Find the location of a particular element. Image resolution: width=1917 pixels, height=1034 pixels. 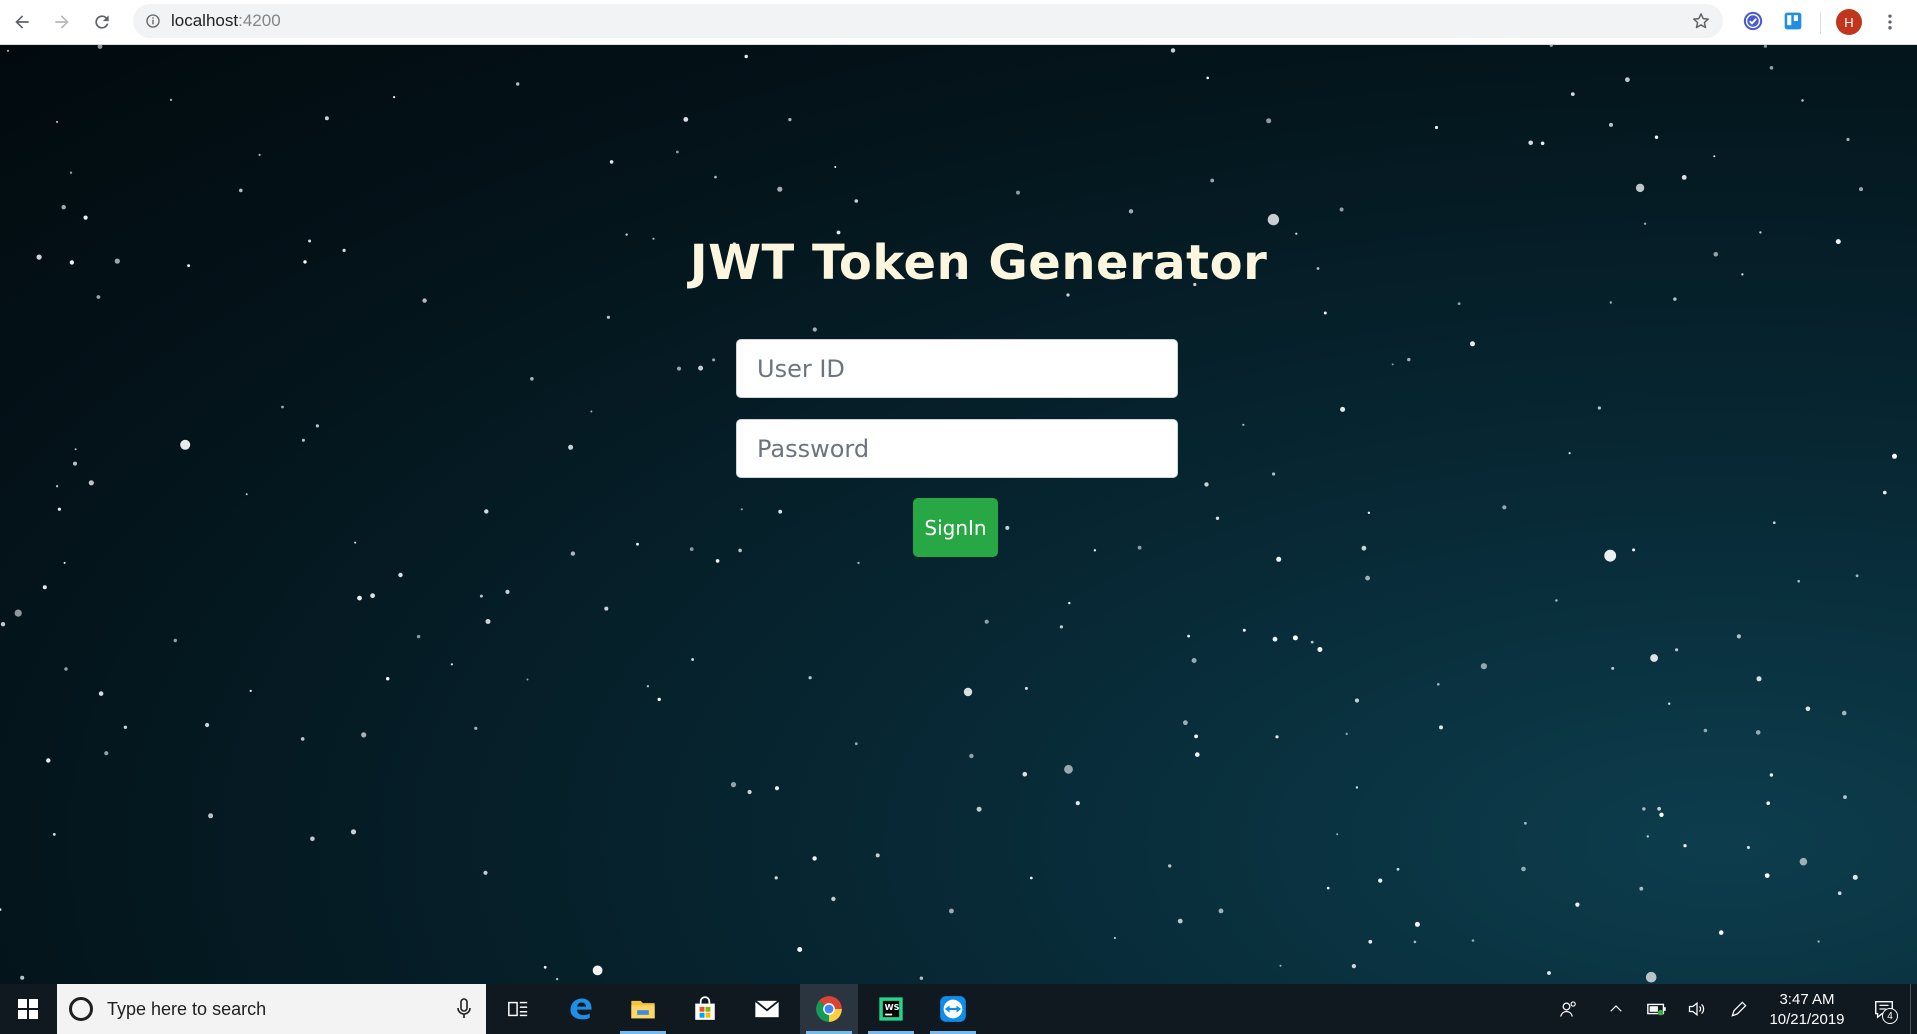

webstorm-icon: WS is located at coordinates (891, 1009).